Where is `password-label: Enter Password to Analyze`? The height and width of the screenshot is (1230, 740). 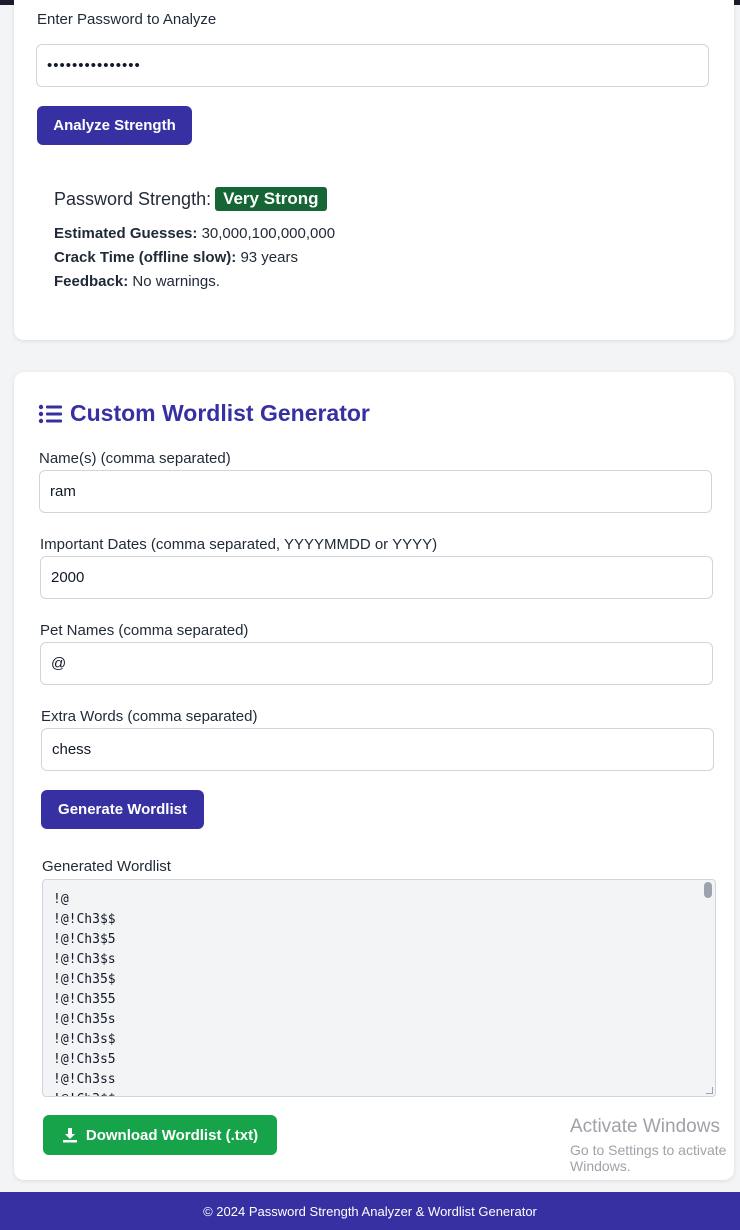 password-label: Enter Password to Analyze is located at coordinates (127, 19).